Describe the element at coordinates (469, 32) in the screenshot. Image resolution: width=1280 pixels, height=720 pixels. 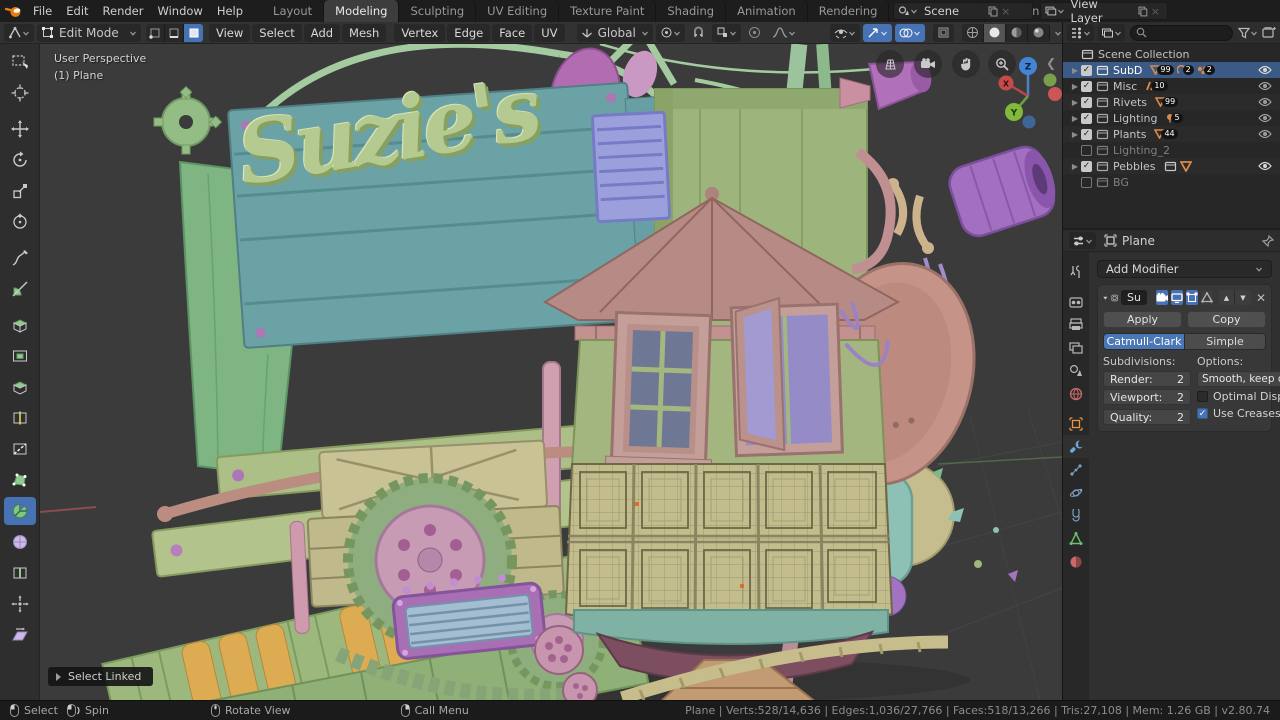
I see `menu-edge: Edge` at that location.